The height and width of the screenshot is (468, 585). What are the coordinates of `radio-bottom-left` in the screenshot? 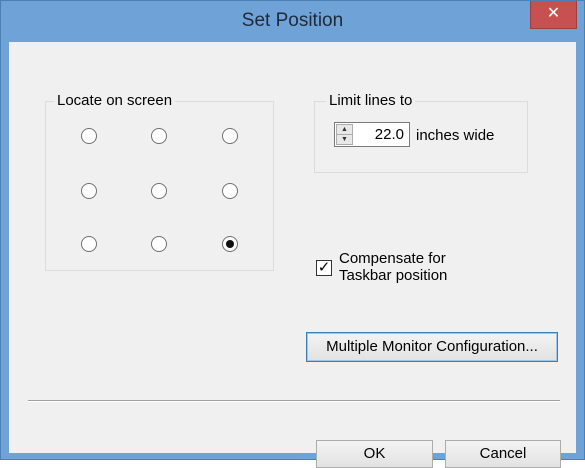 It's located at (89, 244).